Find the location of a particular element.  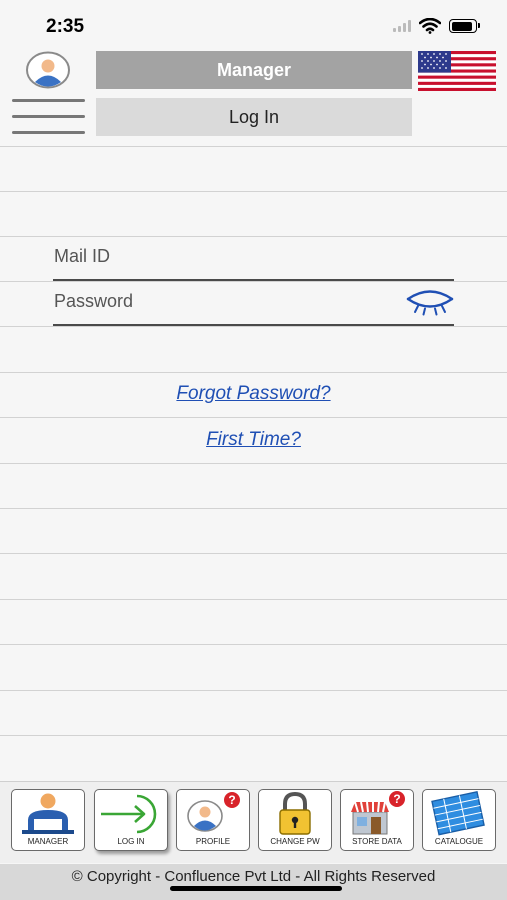

catalogue-icon is located at coordinates (458, 813).